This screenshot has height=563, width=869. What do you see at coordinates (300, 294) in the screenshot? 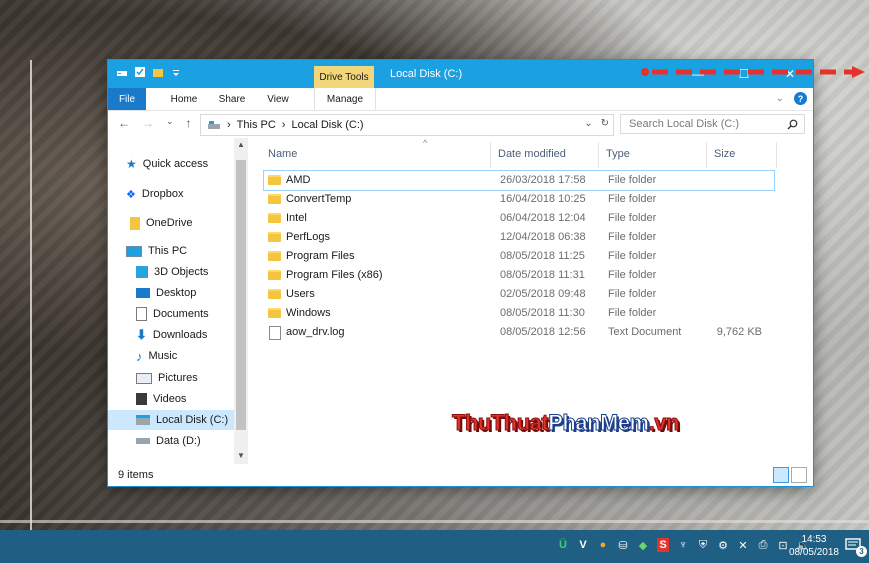
I see `file-name: Users` at bounding box center [300, 294].